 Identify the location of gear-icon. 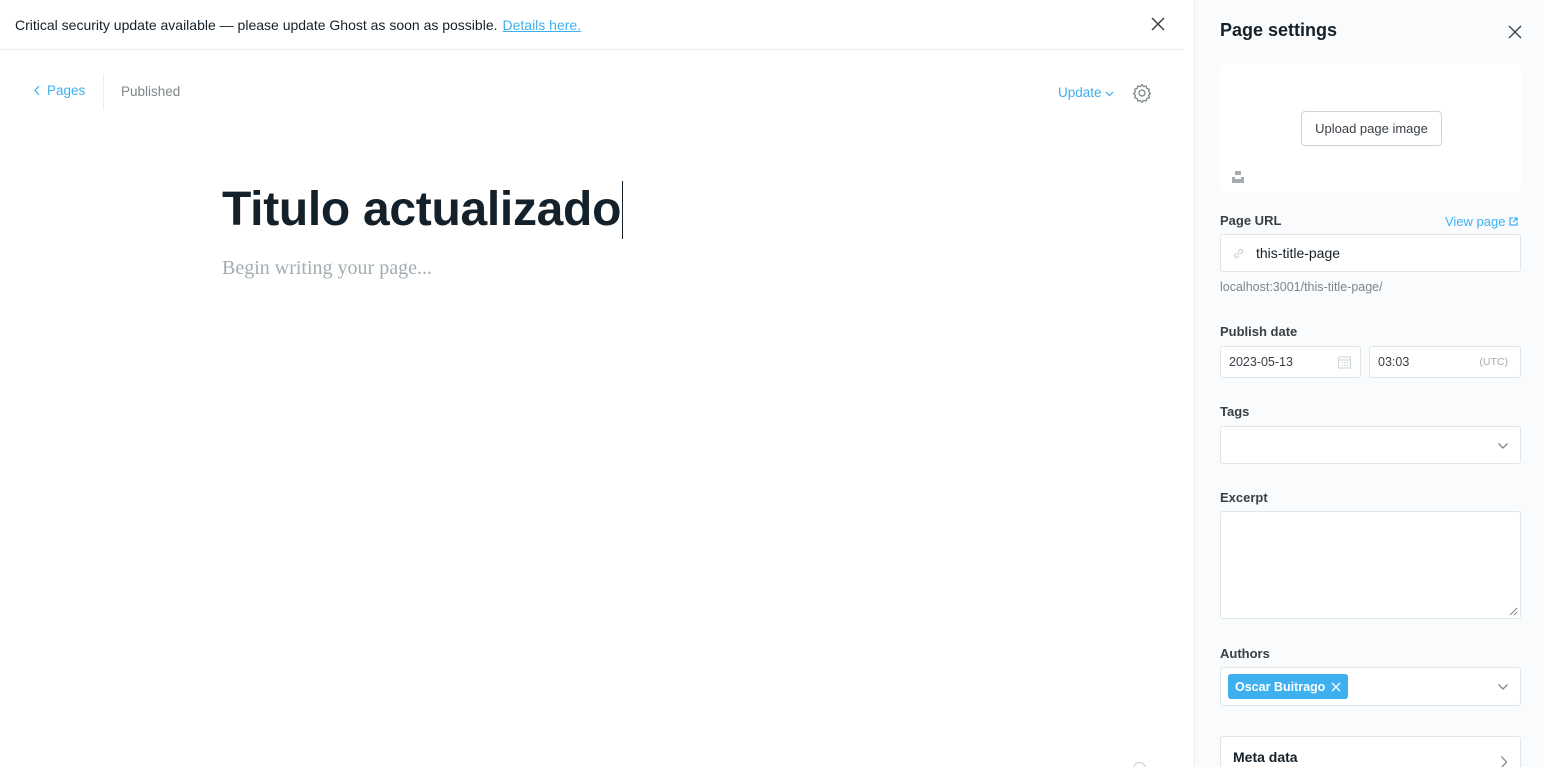
(1142, 93).